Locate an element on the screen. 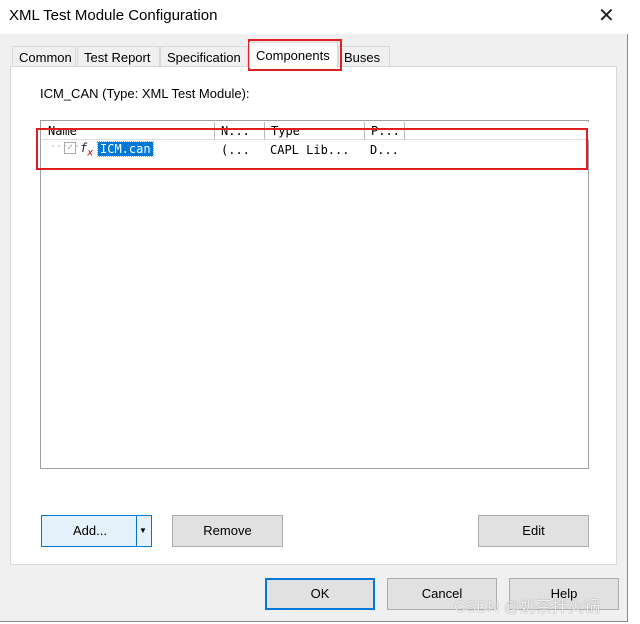 The width and height of the screenshot is (640, 624). add-button: Add... ▼ is located at coordinates (96, 531).